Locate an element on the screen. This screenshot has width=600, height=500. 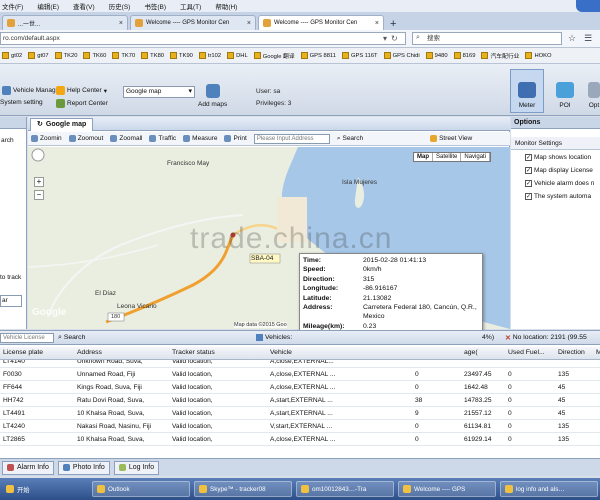
bookmark-item: GPS 116T is located at coordinates (359, 55).